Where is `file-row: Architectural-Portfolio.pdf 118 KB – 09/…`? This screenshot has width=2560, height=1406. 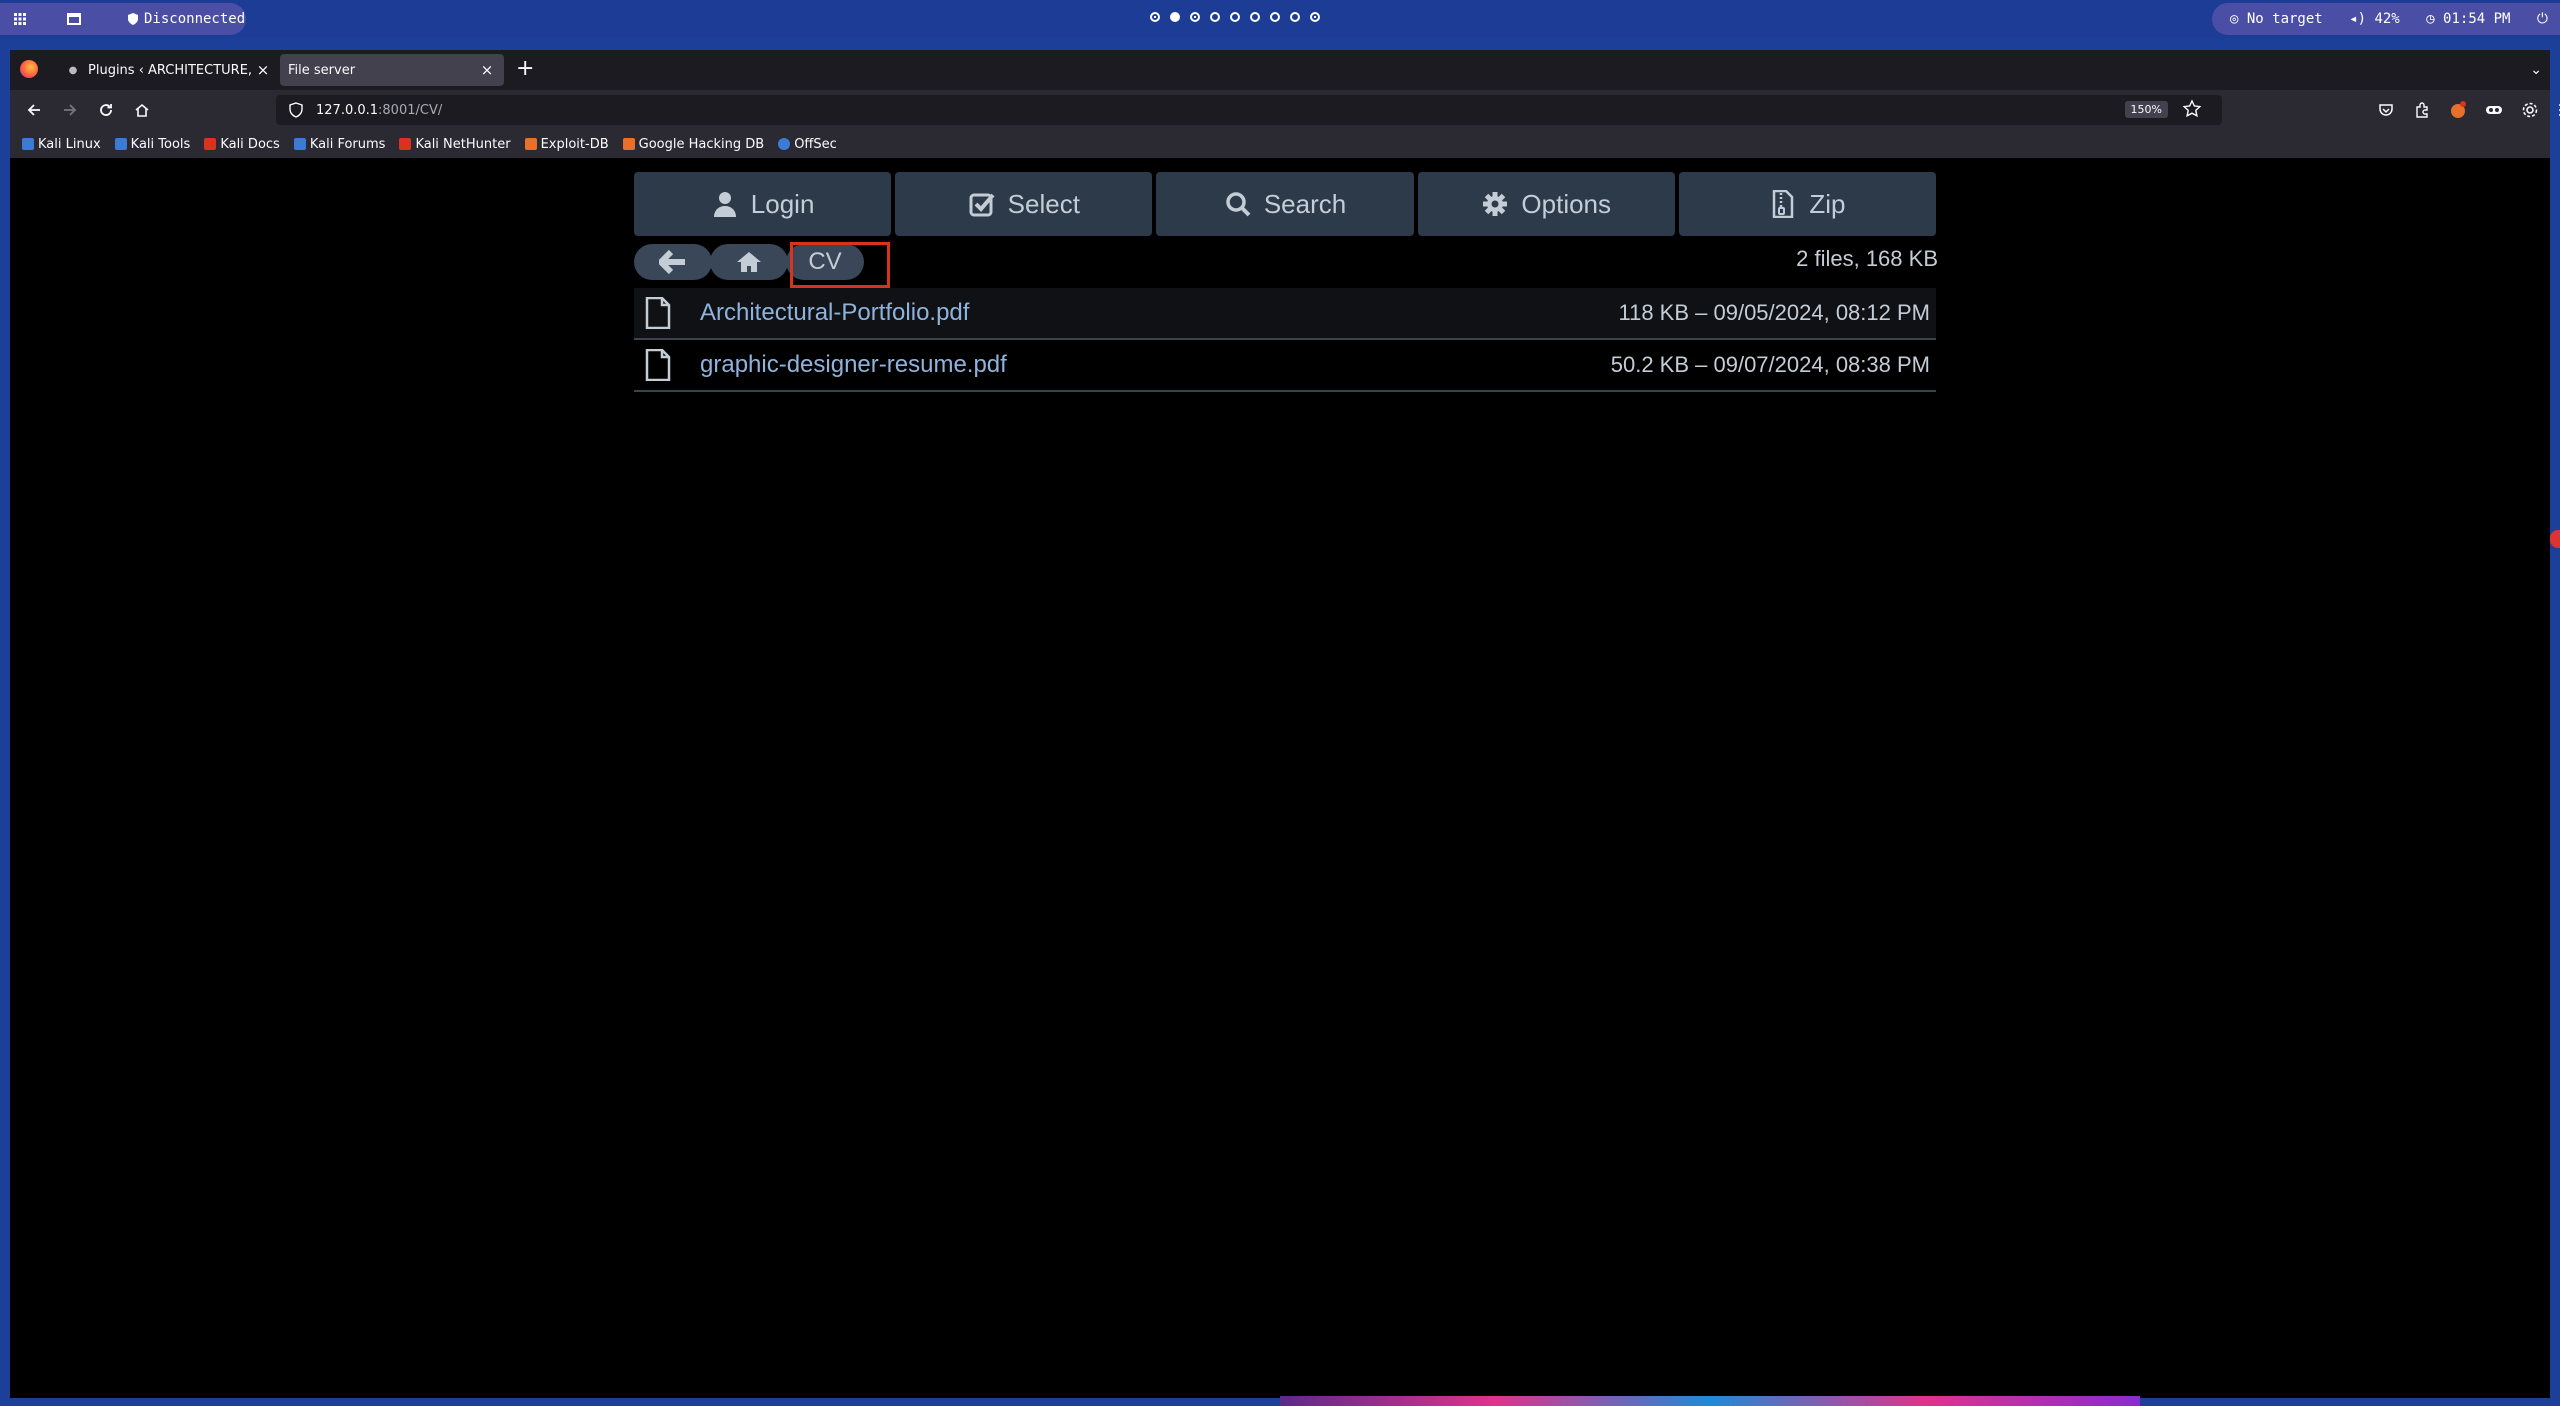 file-row: Architectural-Portfolio.pdf 118 KB – 09/… is located at coordinates (1285, 314).